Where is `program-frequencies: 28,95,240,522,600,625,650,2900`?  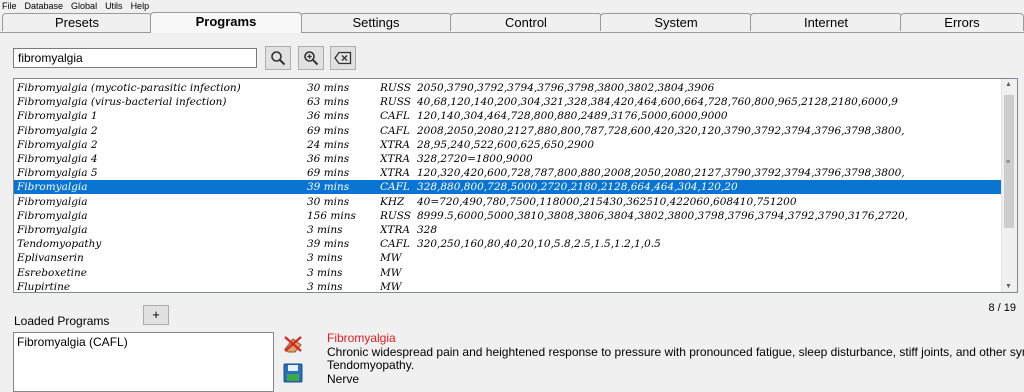
program-frequencies: 28,95,240,522,600,625,650,2900 is located at coordinates (506, 144).